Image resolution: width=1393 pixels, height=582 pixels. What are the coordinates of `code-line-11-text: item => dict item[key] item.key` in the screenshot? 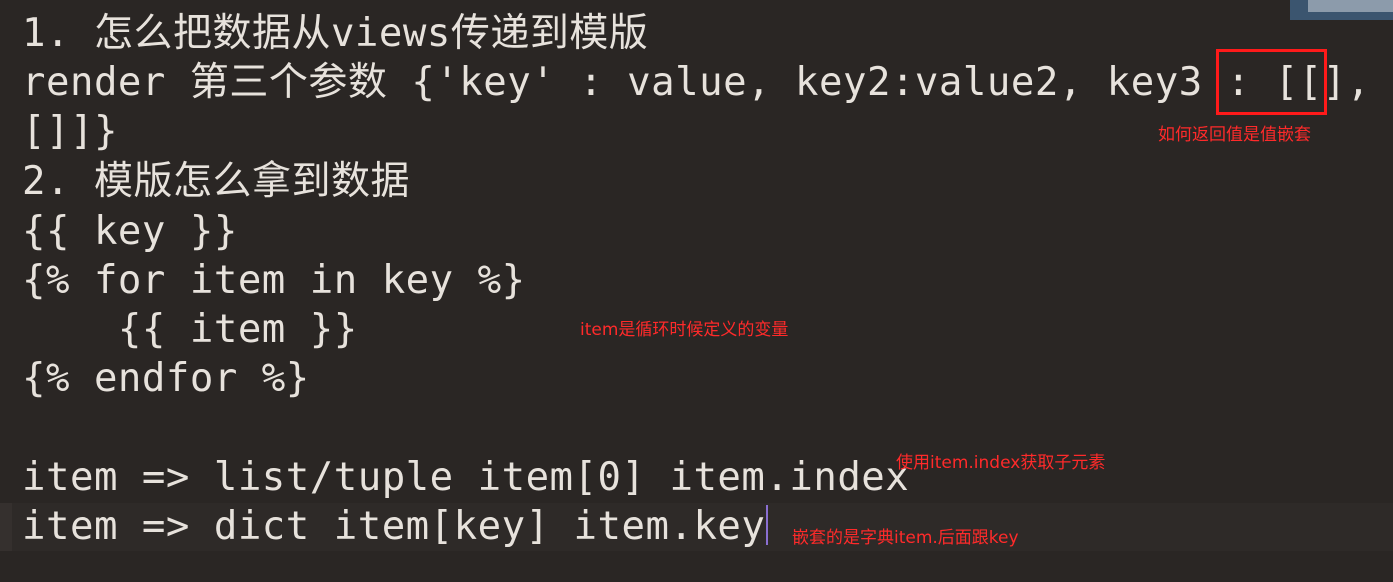 It's located at (394, 526).